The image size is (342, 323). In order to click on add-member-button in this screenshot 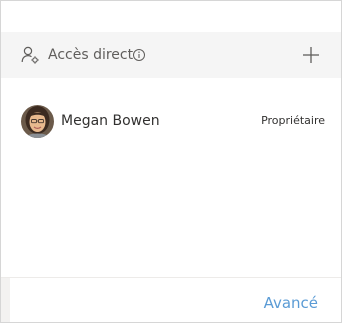, I will do `click(311, 55)`.